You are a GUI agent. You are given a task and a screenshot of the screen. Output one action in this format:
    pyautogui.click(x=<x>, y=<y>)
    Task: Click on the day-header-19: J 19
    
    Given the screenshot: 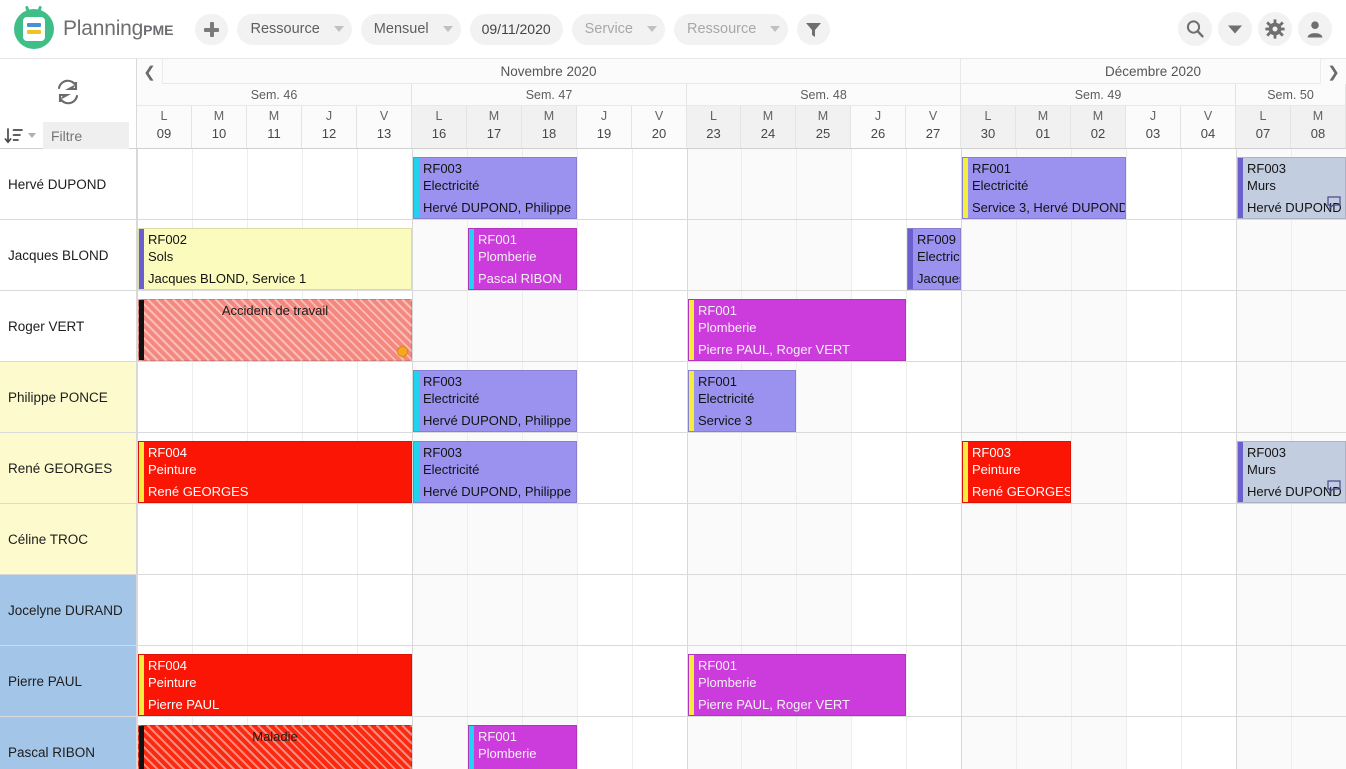 What is the action you would take?
    pyautogui.click(x=604, y=127)
    